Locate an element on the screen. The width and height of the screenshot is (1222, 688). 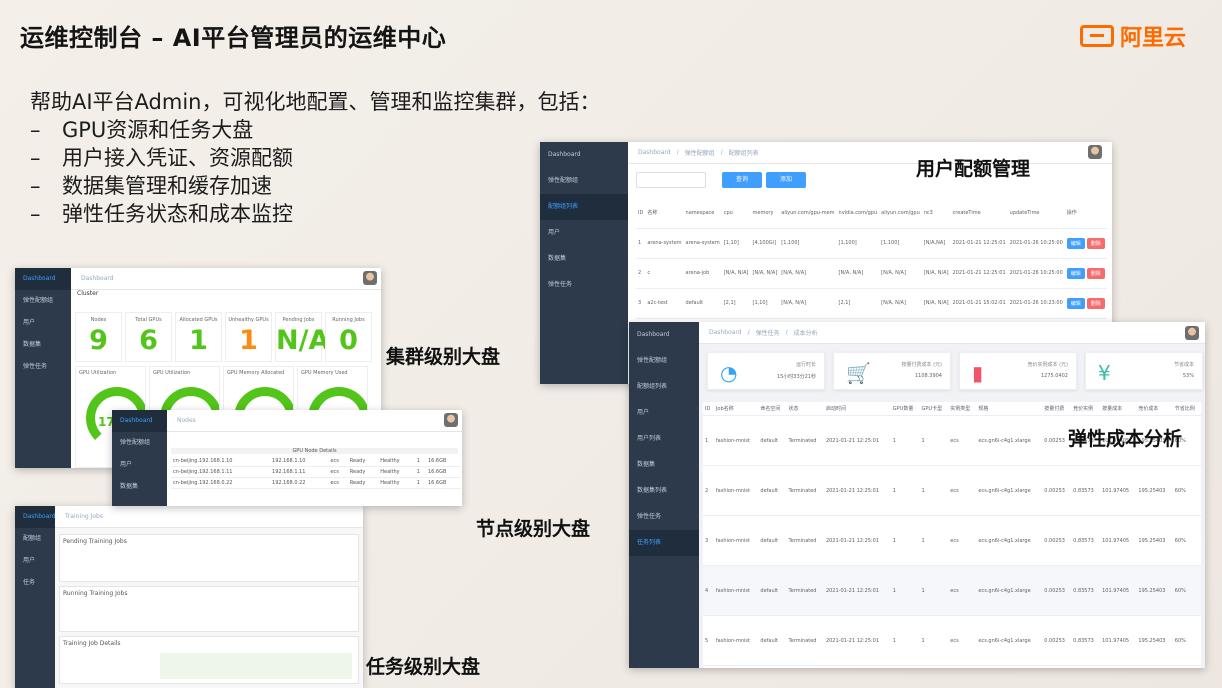
table-cell: 60% is located at coordinates (1186, 540).